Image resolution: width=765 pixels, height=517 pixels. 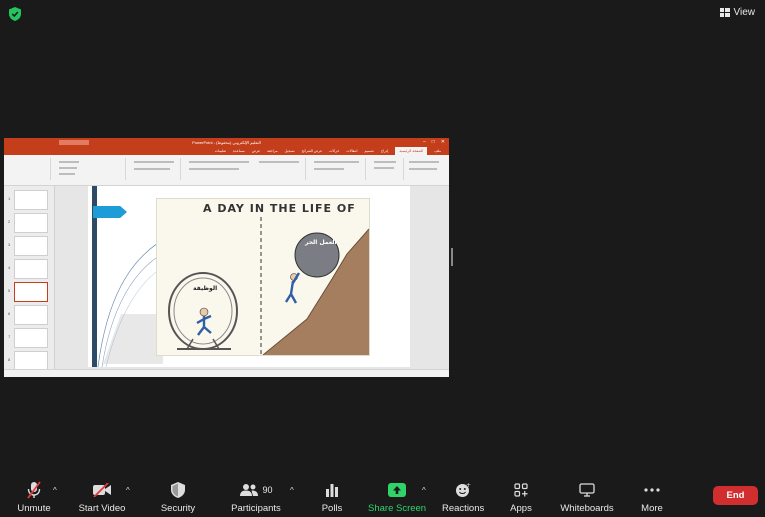 What do you see at coordinates (102, 508) in the screenshot?
I see `start-video-label: Start Video` at bounding box center [102, 508].